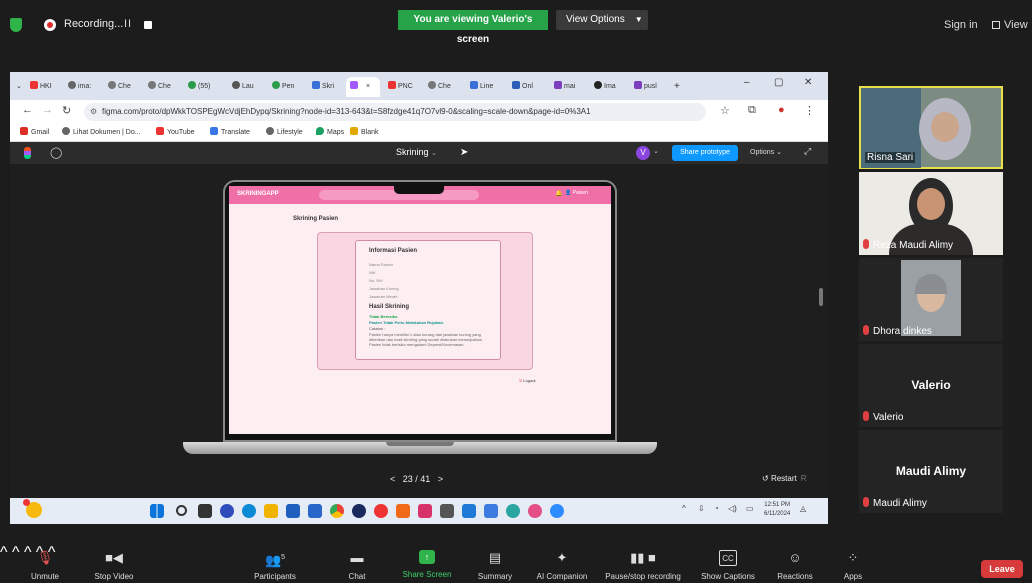 The width and height of the screenshot is (1032, 583). What do you see at coordinates (557, 511) in the screenshot?
I see `zoom-icon` at bounding box center [557, 511].